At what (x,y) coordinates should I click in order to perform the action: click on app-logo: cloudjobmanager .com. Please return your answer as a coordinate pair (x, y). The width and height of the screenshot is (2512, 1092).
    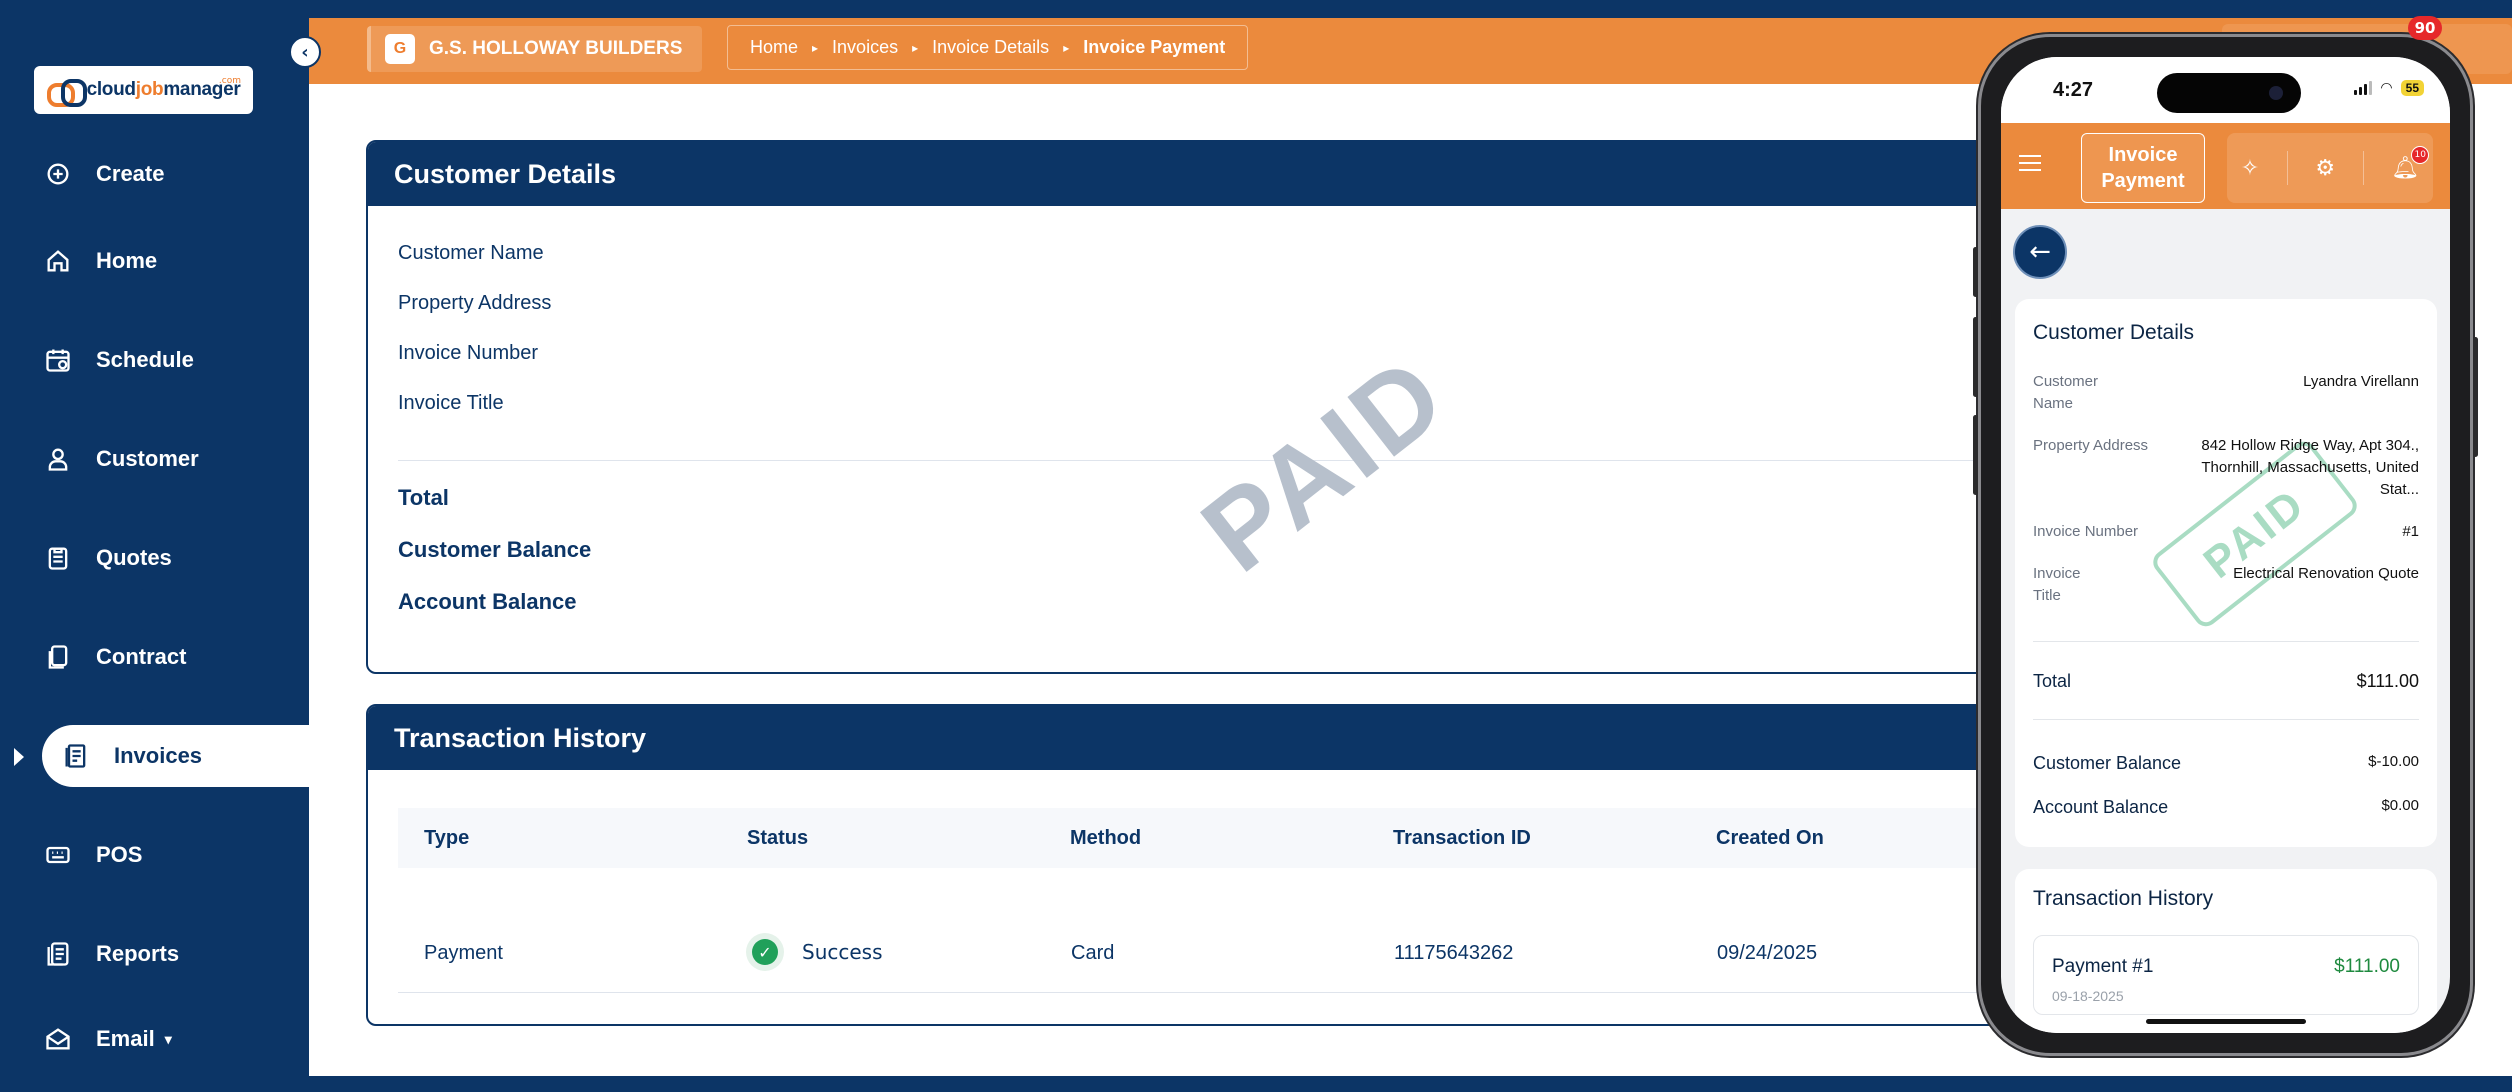
    Looking at the image, I should click on (143, 90).